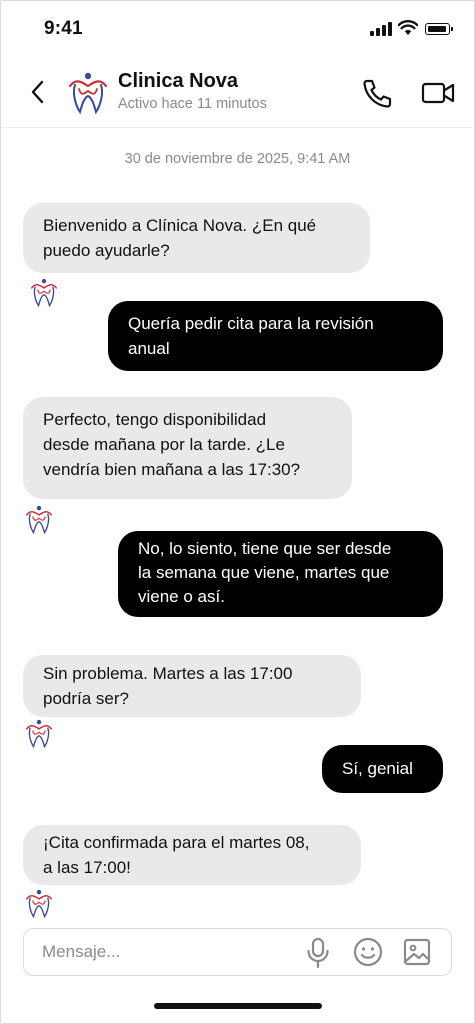  What do you see at coordinates (176, 842) in the screenshot?
I see `message-text-line: ¡Cita confirmada para el martes 08,` at bounding box center [176, 842].